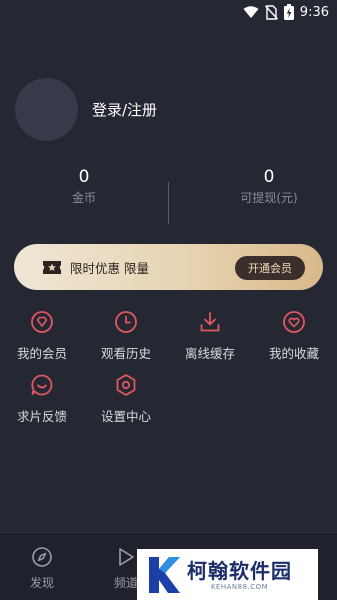  What do you see at coordinates (164, 574) in the screenshot?
I see `brand-logo-icon` at bounding box center [164, 574].